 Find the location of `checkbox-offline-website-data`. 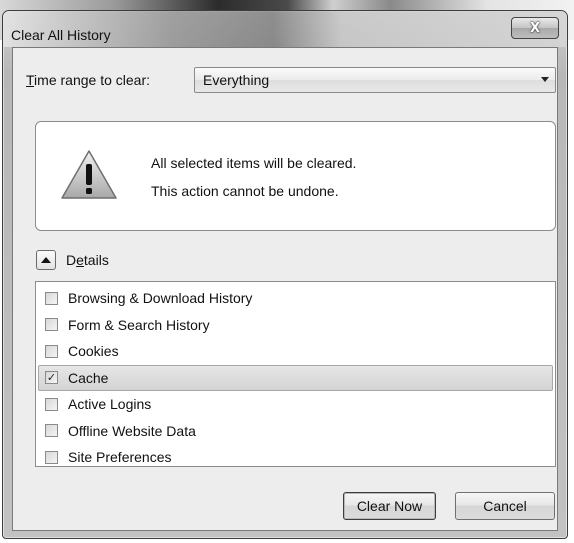

checkbox-offline-website-data is located at coordinates (51, 431).